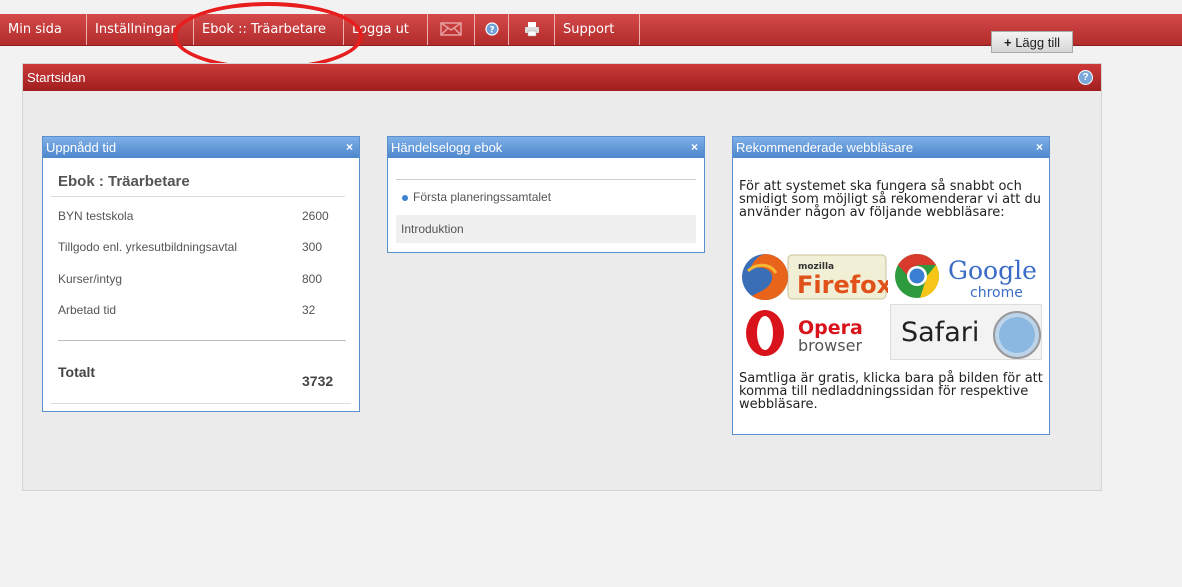 The width and height of the screenshot is (1182, 587). What do you see at coordinates (312, 279) in the screenshot?
I see `row-value: 800` at bounding box center [312, 279].